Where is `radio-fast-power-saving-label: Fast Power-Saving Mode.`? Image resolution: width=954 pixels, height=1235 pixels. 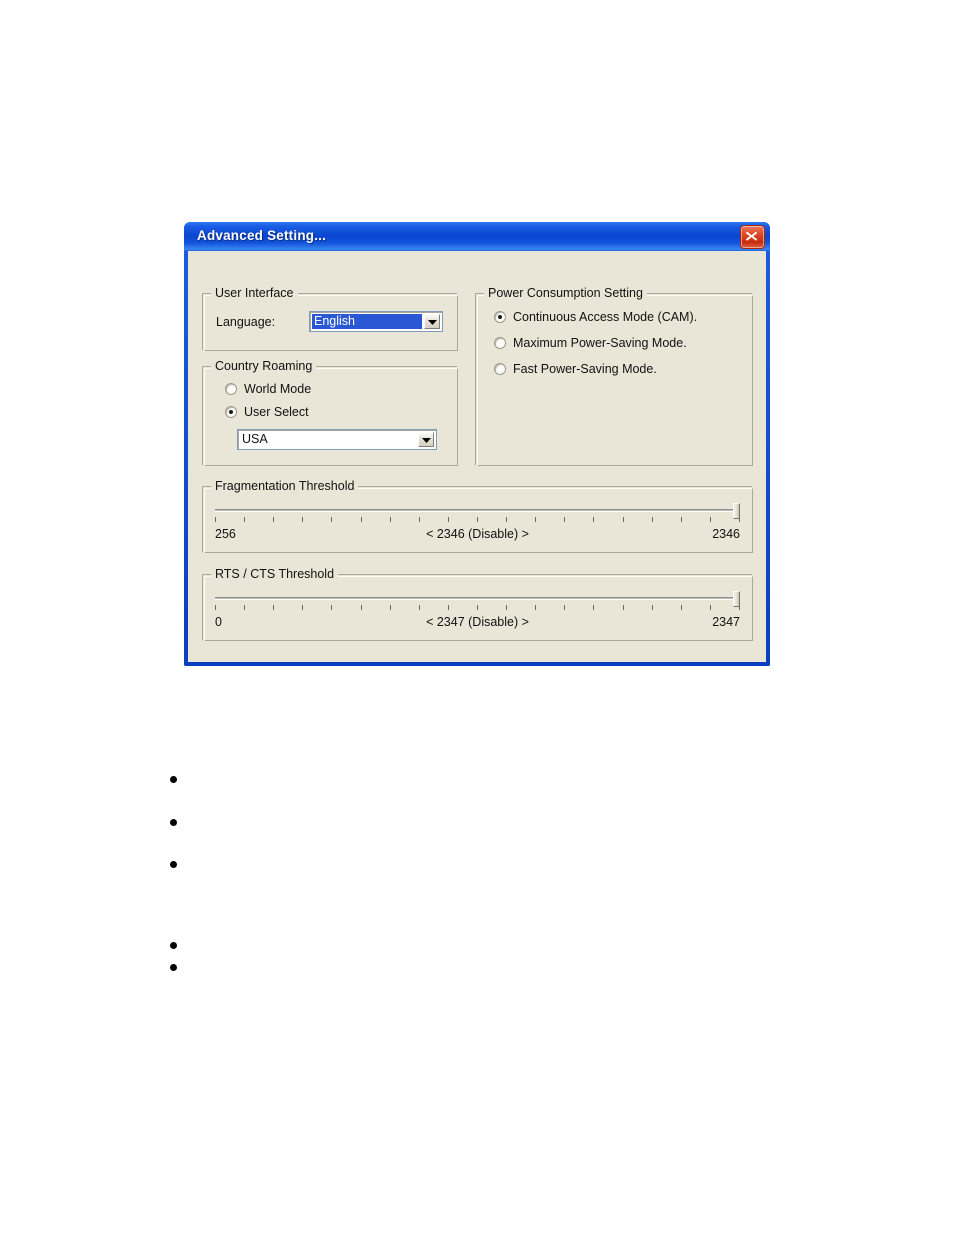 radio-fast-power-saving-label: Fast Power-Saving Mode. is located at coordinates (585, 369).